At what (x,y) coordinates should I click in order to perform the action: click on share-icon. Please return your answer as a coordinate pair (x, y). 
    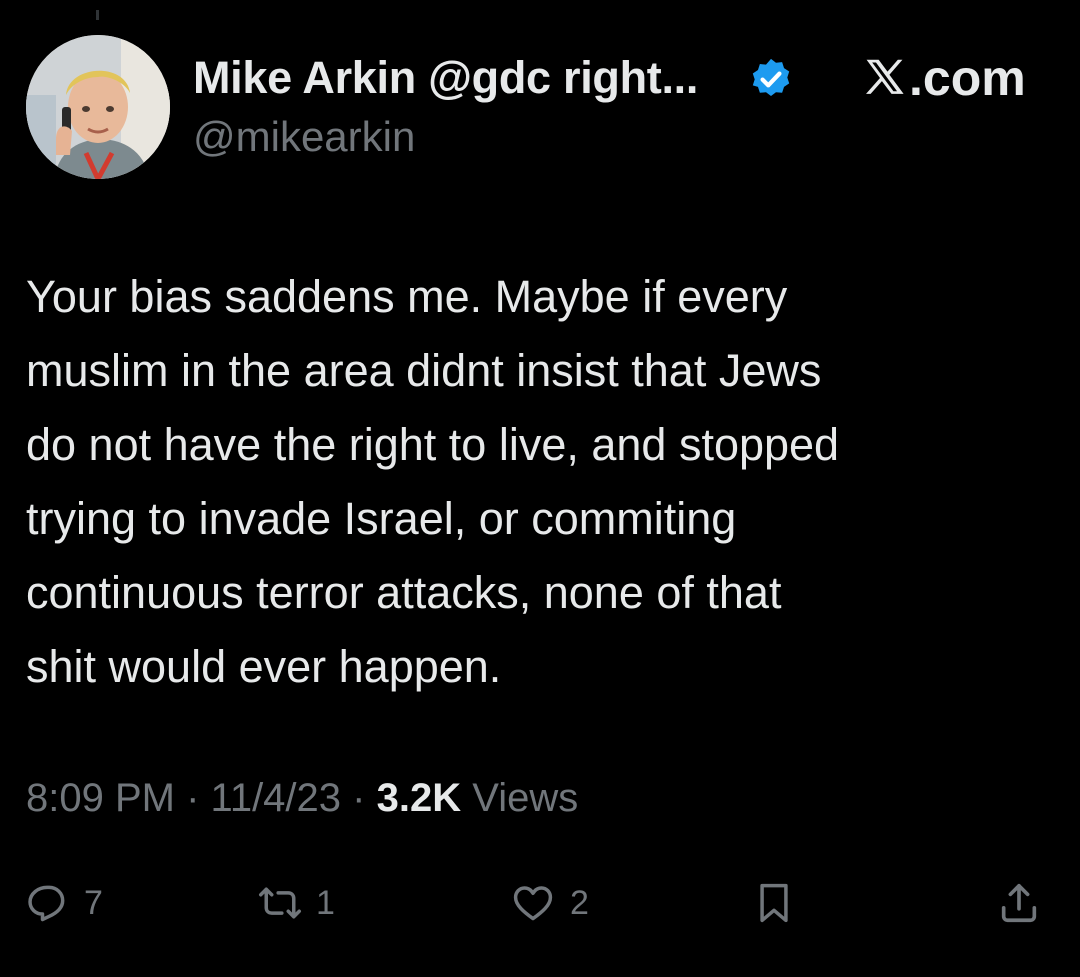
    Looking at the image, I should click on (1019, 903).